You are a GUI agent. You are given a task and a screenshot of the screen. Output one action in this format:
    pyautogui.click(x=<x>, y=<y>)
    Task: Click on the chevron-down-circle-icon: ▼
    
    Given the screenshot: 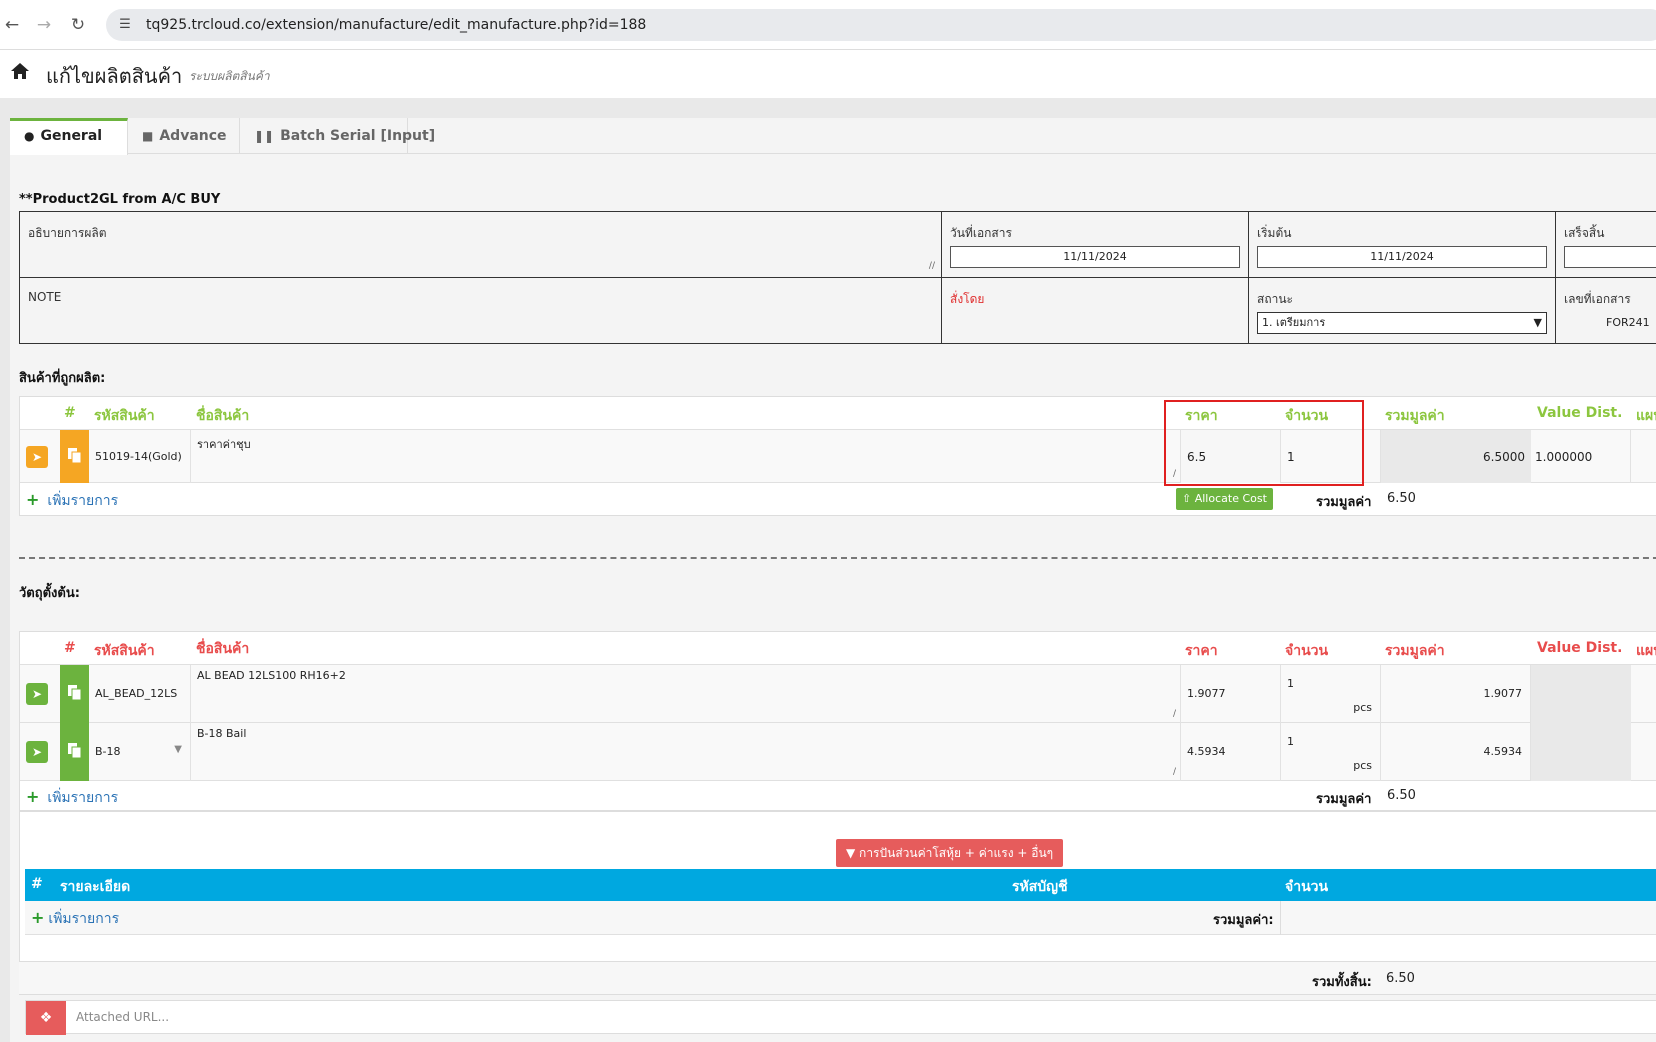 What is the action you would take?
    pyautogui.click(x=853, y=853)
    